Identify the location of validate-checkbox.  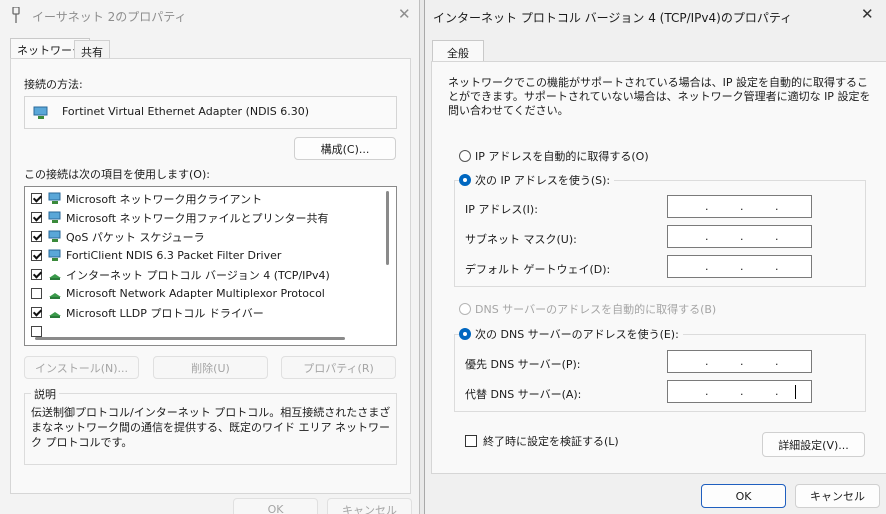
(471, 441).